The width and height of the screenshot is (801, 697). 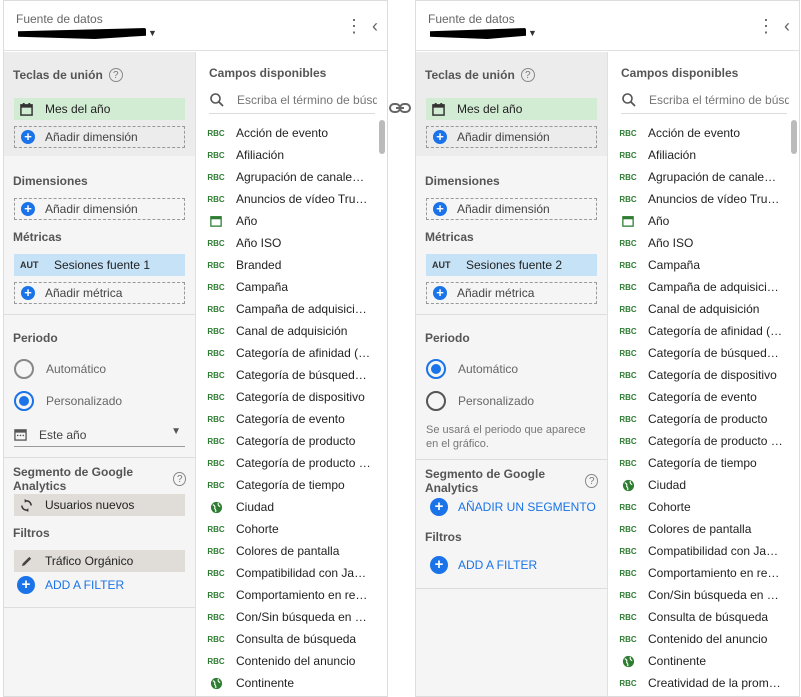 What do you see at coordinates (99, 435) in the screenshot?
I see `date-range-select: Este año ▼` at bounding box center [99, 435].